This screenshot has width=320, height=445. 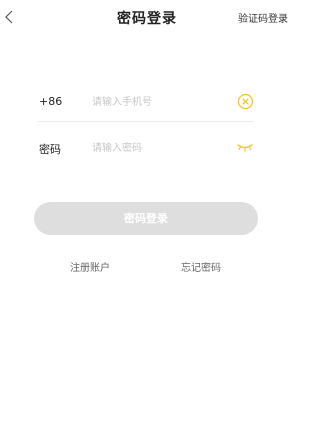 I want to click on password-label: 密码, so click(x=50, y=149).